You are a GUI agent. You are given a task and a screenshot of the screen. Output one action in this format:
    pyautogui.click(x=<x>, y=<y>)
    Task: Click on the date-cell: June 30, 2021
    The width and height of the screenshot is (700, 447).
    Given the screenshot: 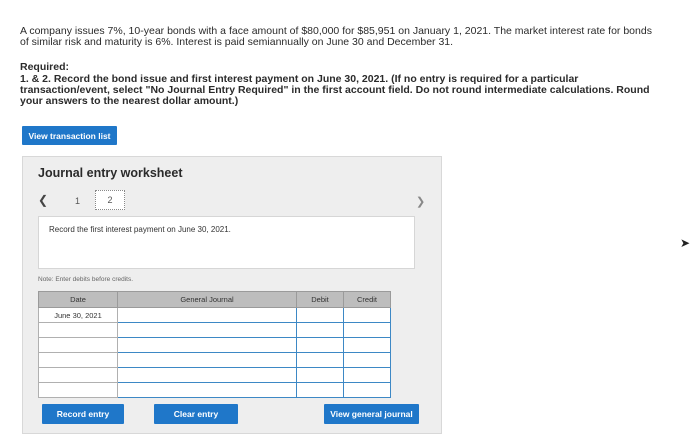 What is the action you would take?
    pyautogui.click(x=78, y=315)
    